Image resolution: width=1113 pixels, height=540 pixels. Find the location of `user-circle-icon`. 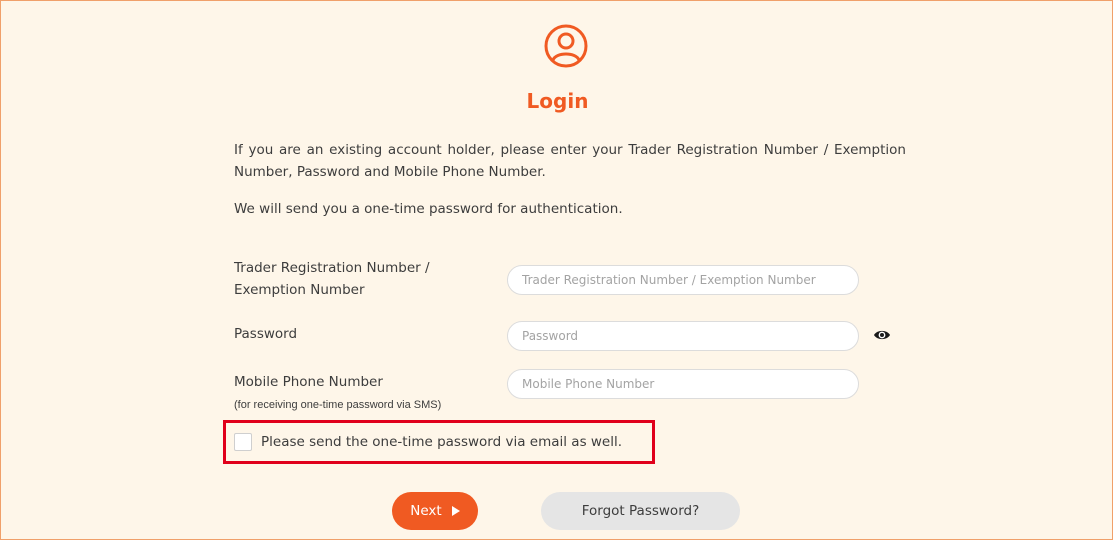

user-circle-icon is located at coordinates (566, 46).